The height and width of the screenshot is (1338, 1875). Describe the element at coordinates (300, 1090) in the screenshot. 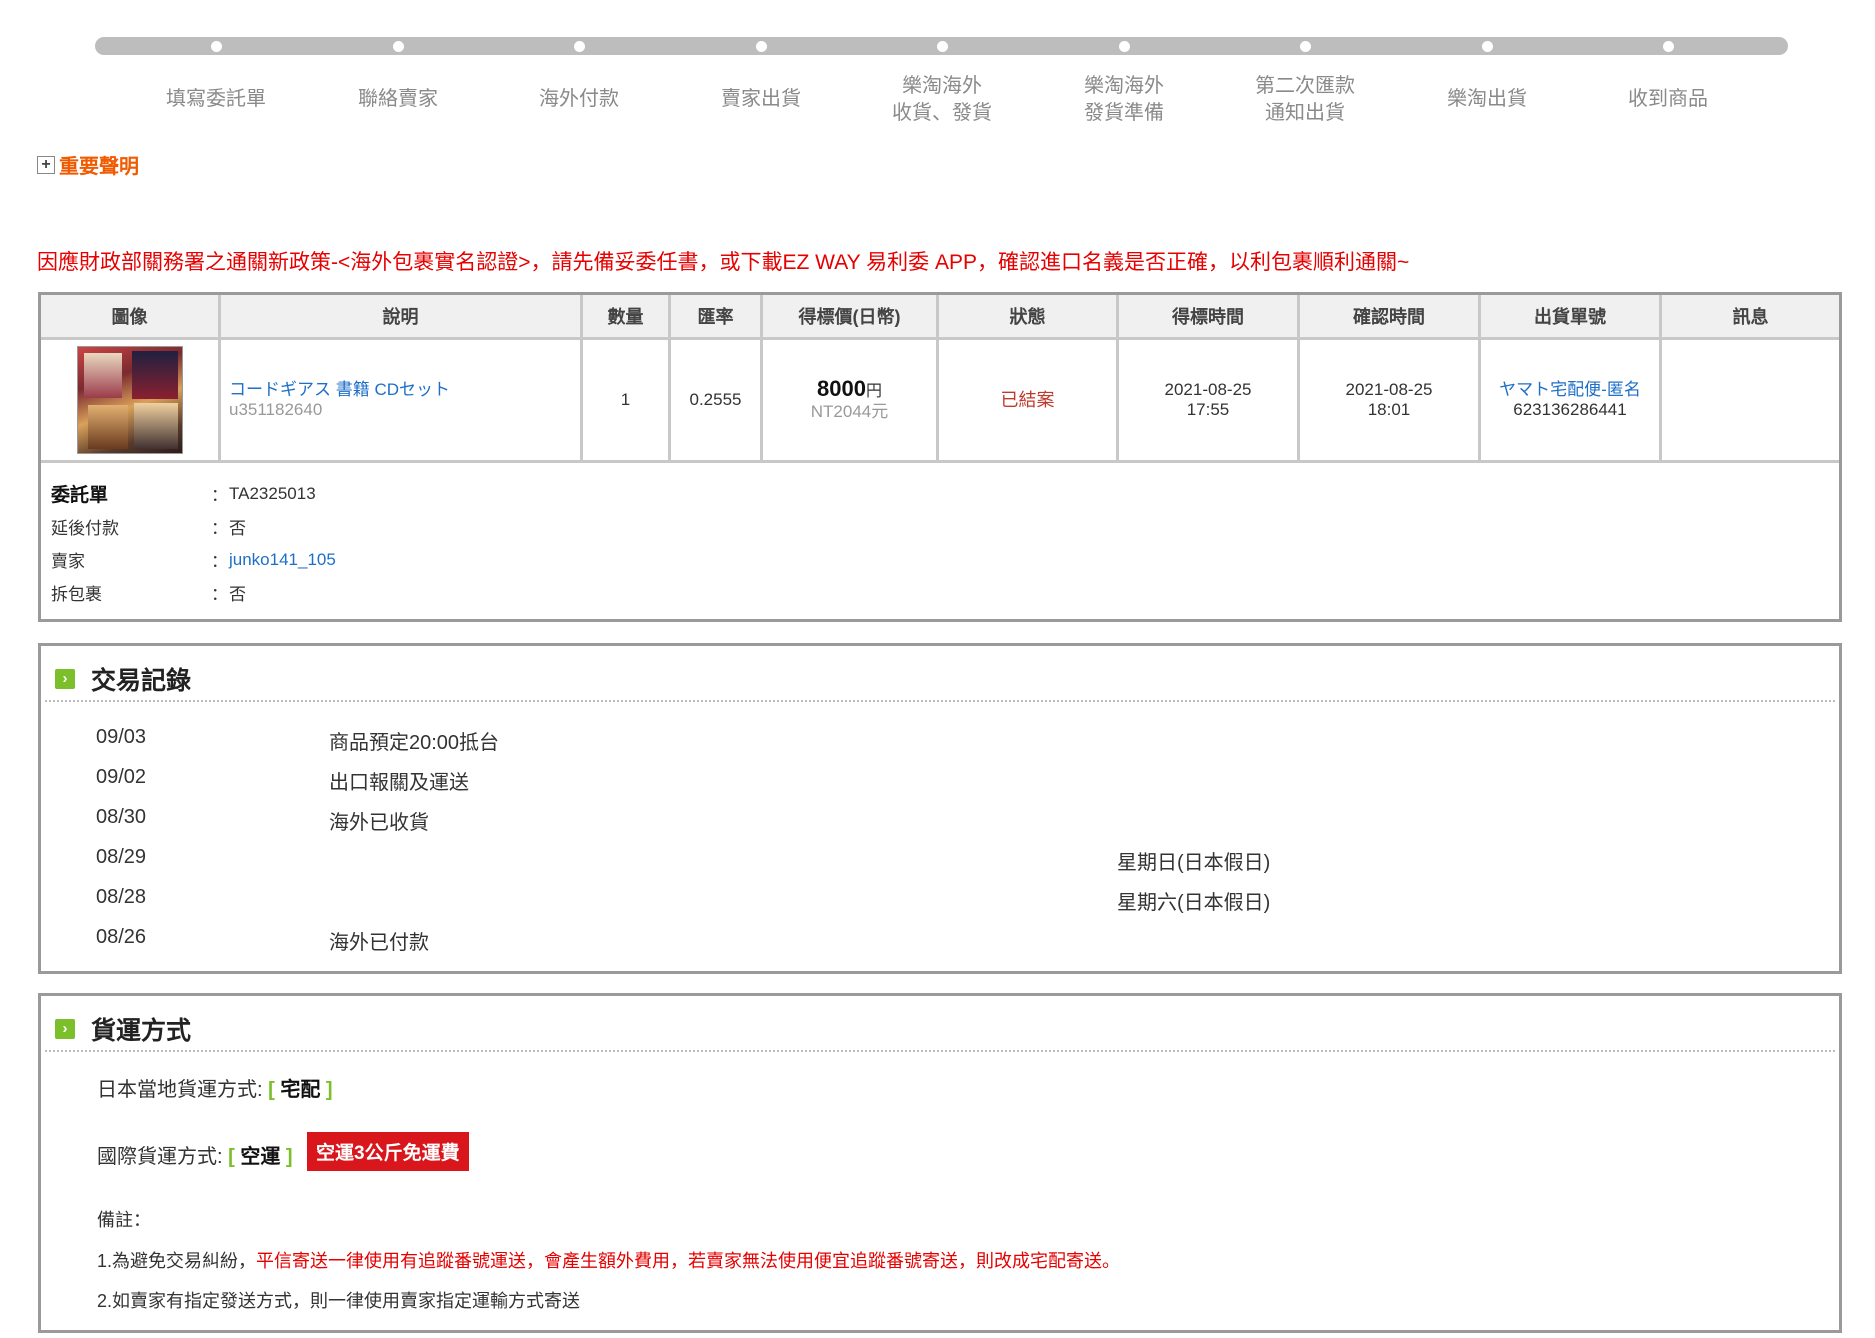

I see `domestic-method: 宅配` at that location.